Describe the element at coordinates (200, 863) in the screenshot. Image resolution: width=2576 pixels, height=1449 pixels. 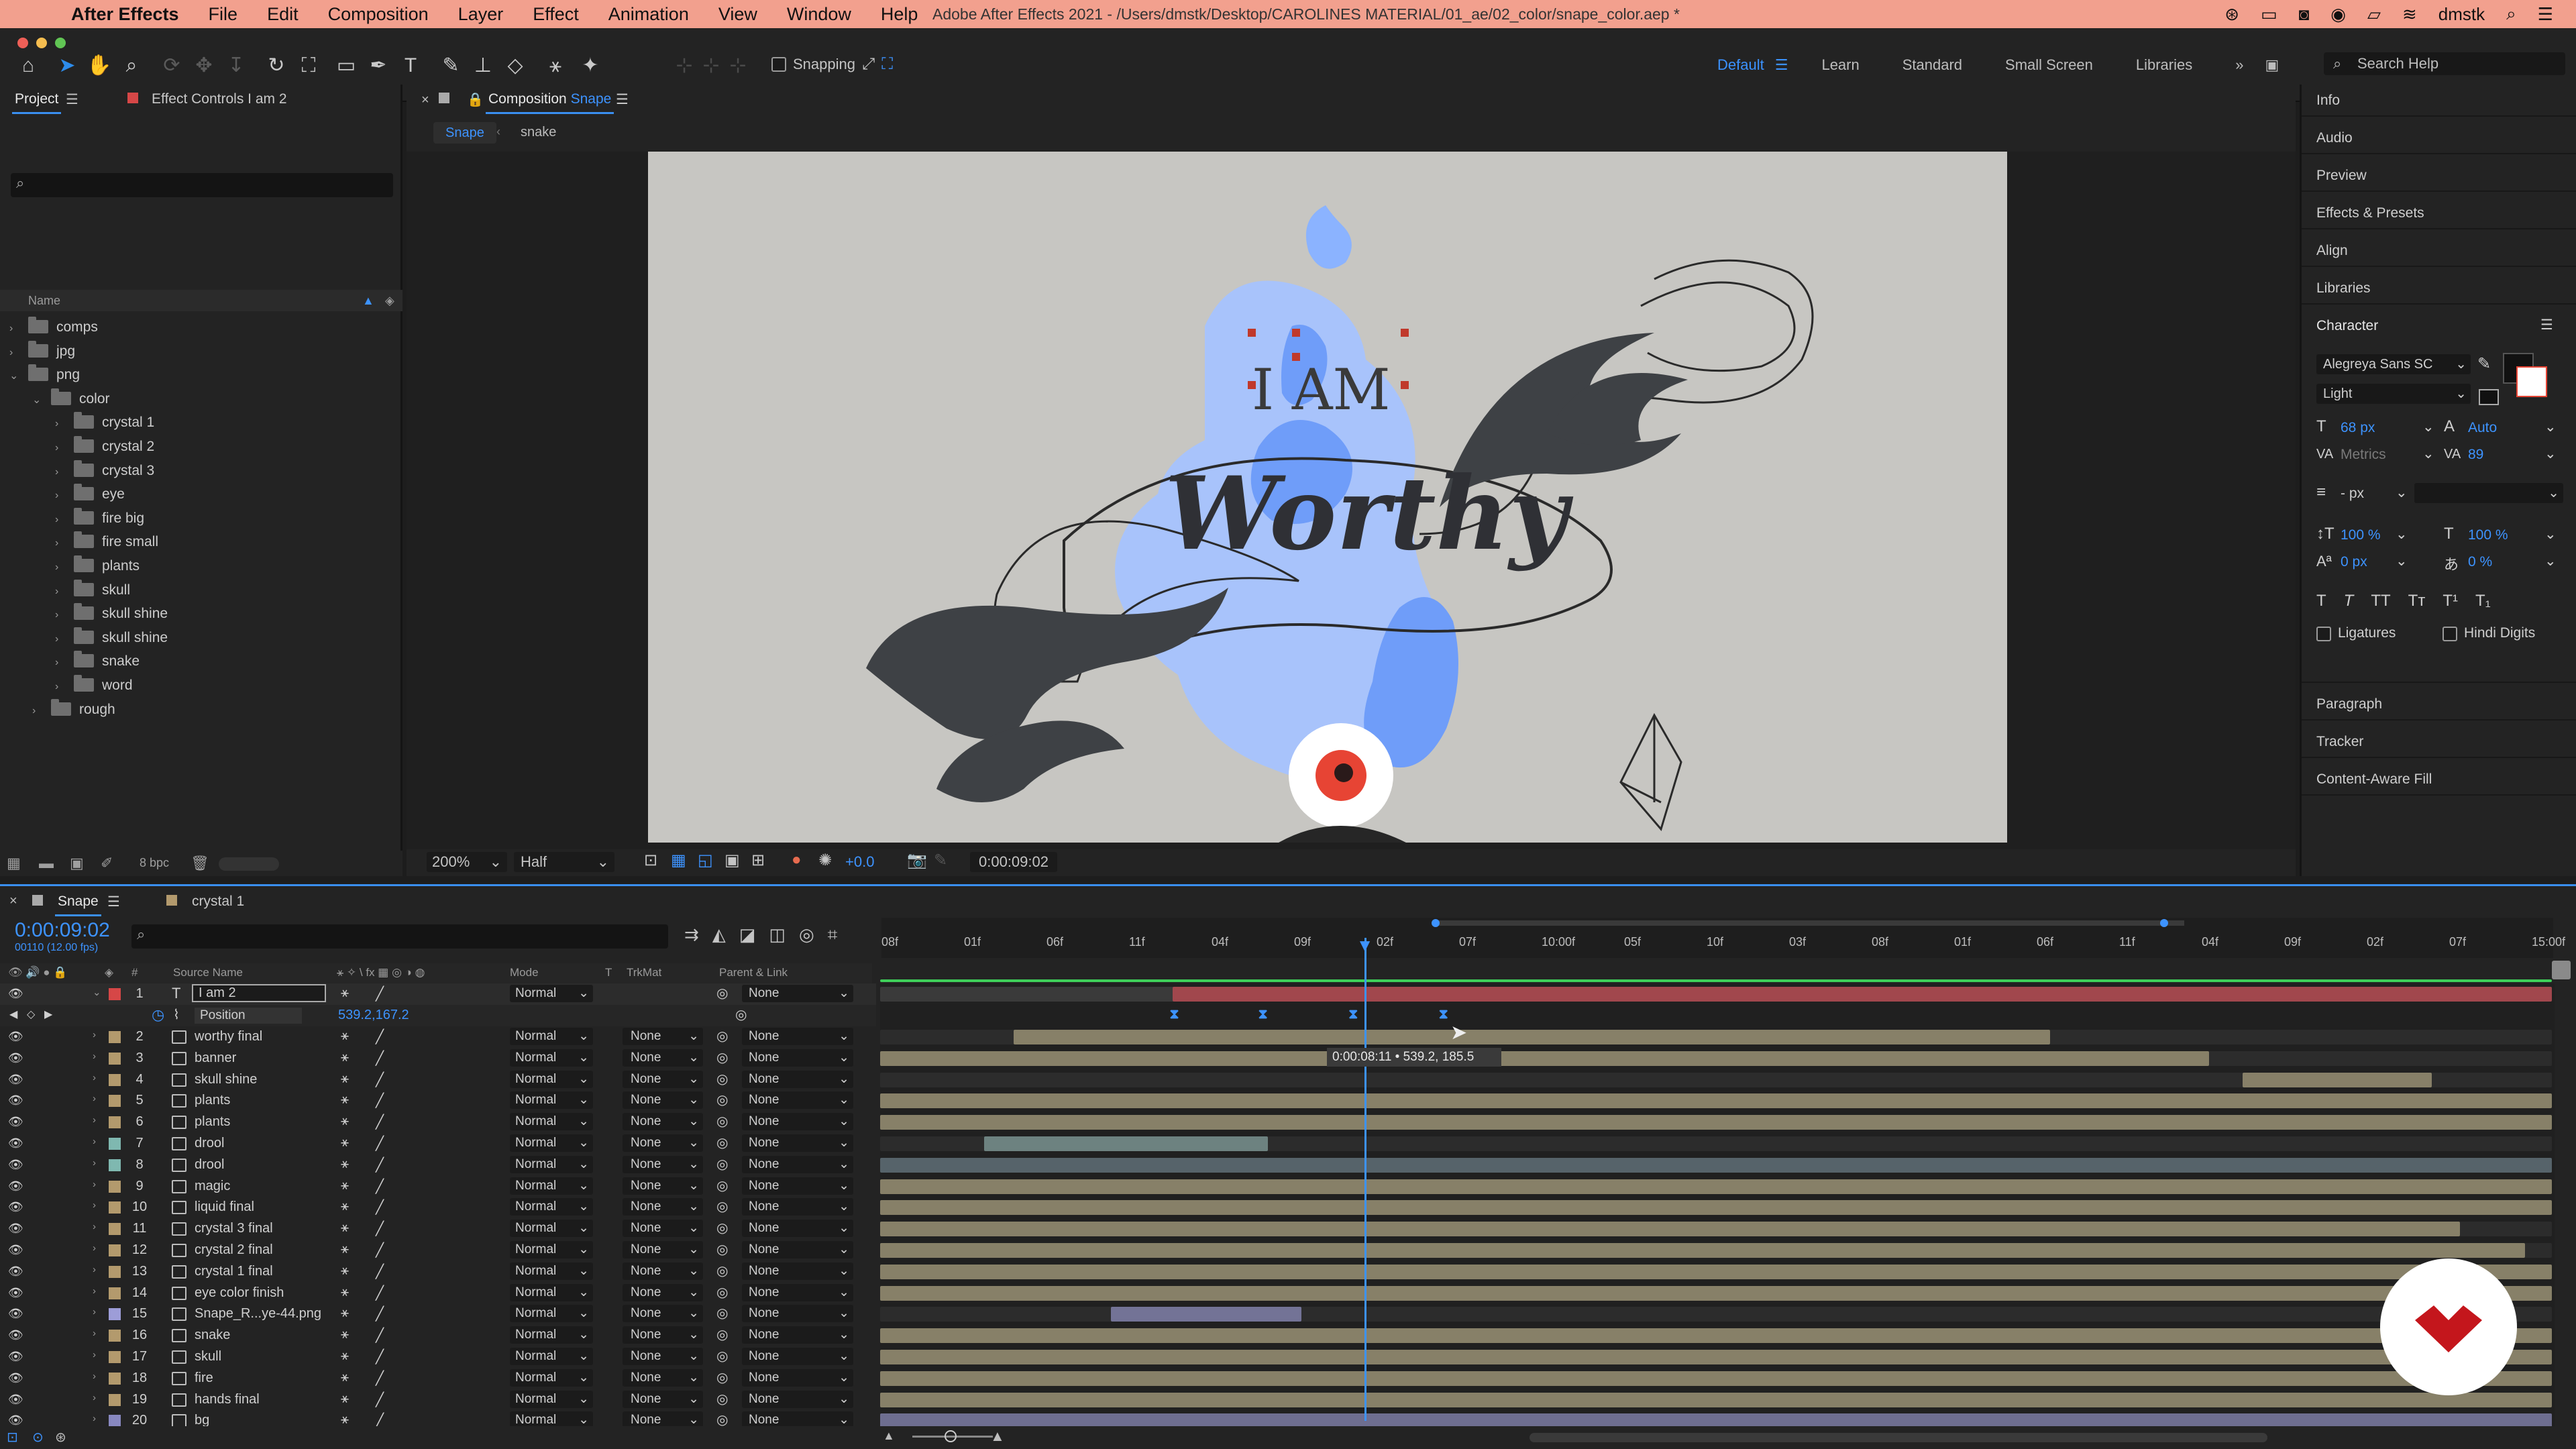
I see `trash-icon: 🗑` at that location.